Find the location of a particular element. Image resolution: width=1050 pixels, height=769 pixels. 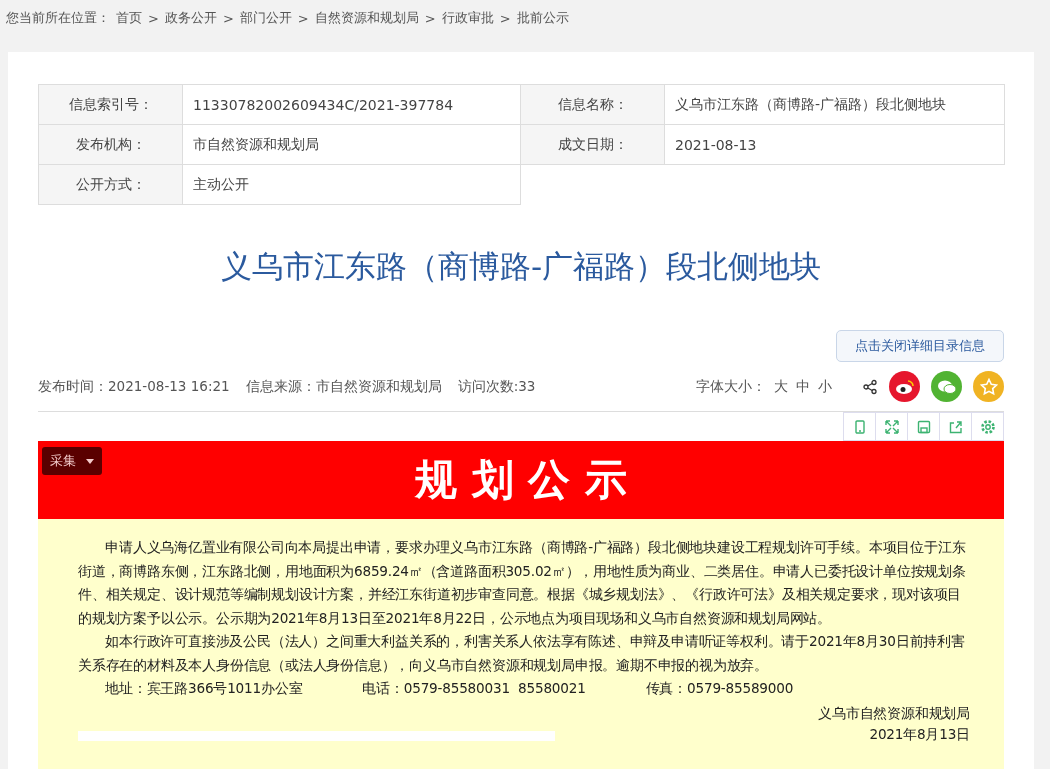

label-cell: 信息索引号： is located at coordinates (110, 104).